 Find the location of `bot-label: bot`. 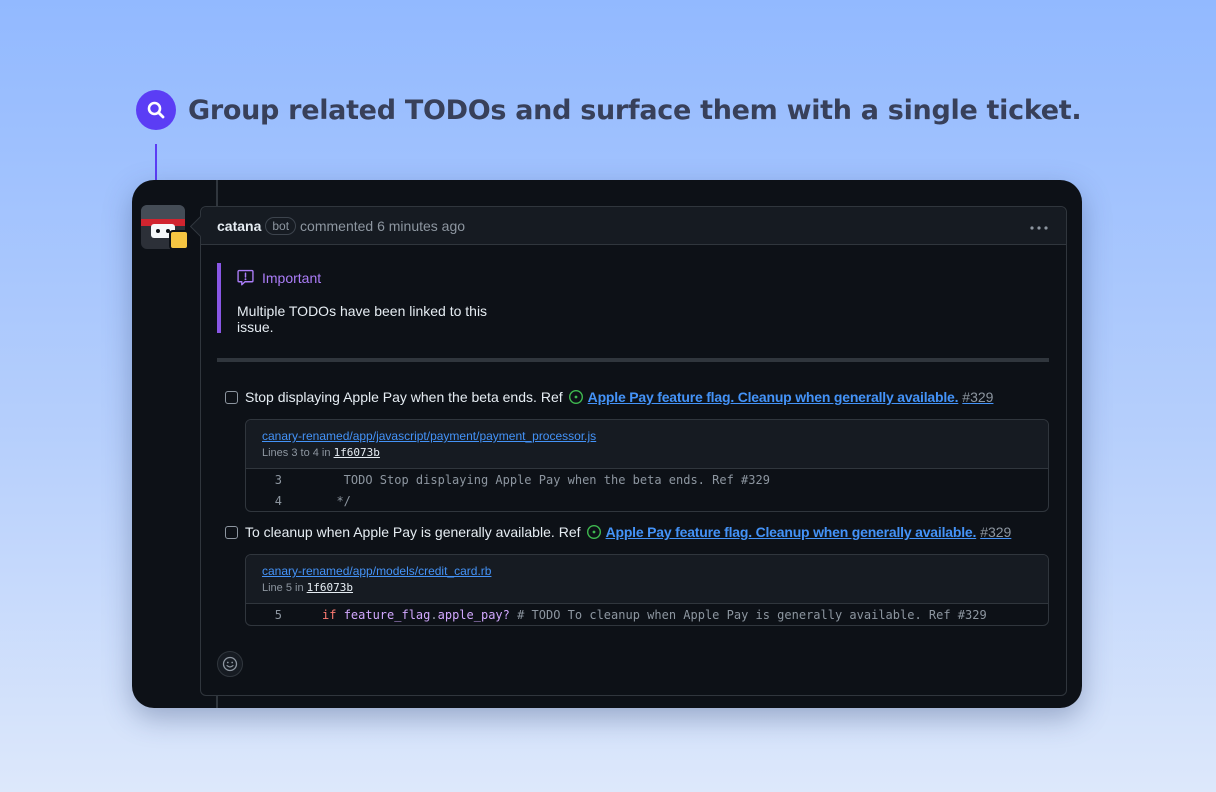

bot-label: bot is located at coordinates (281, 225).